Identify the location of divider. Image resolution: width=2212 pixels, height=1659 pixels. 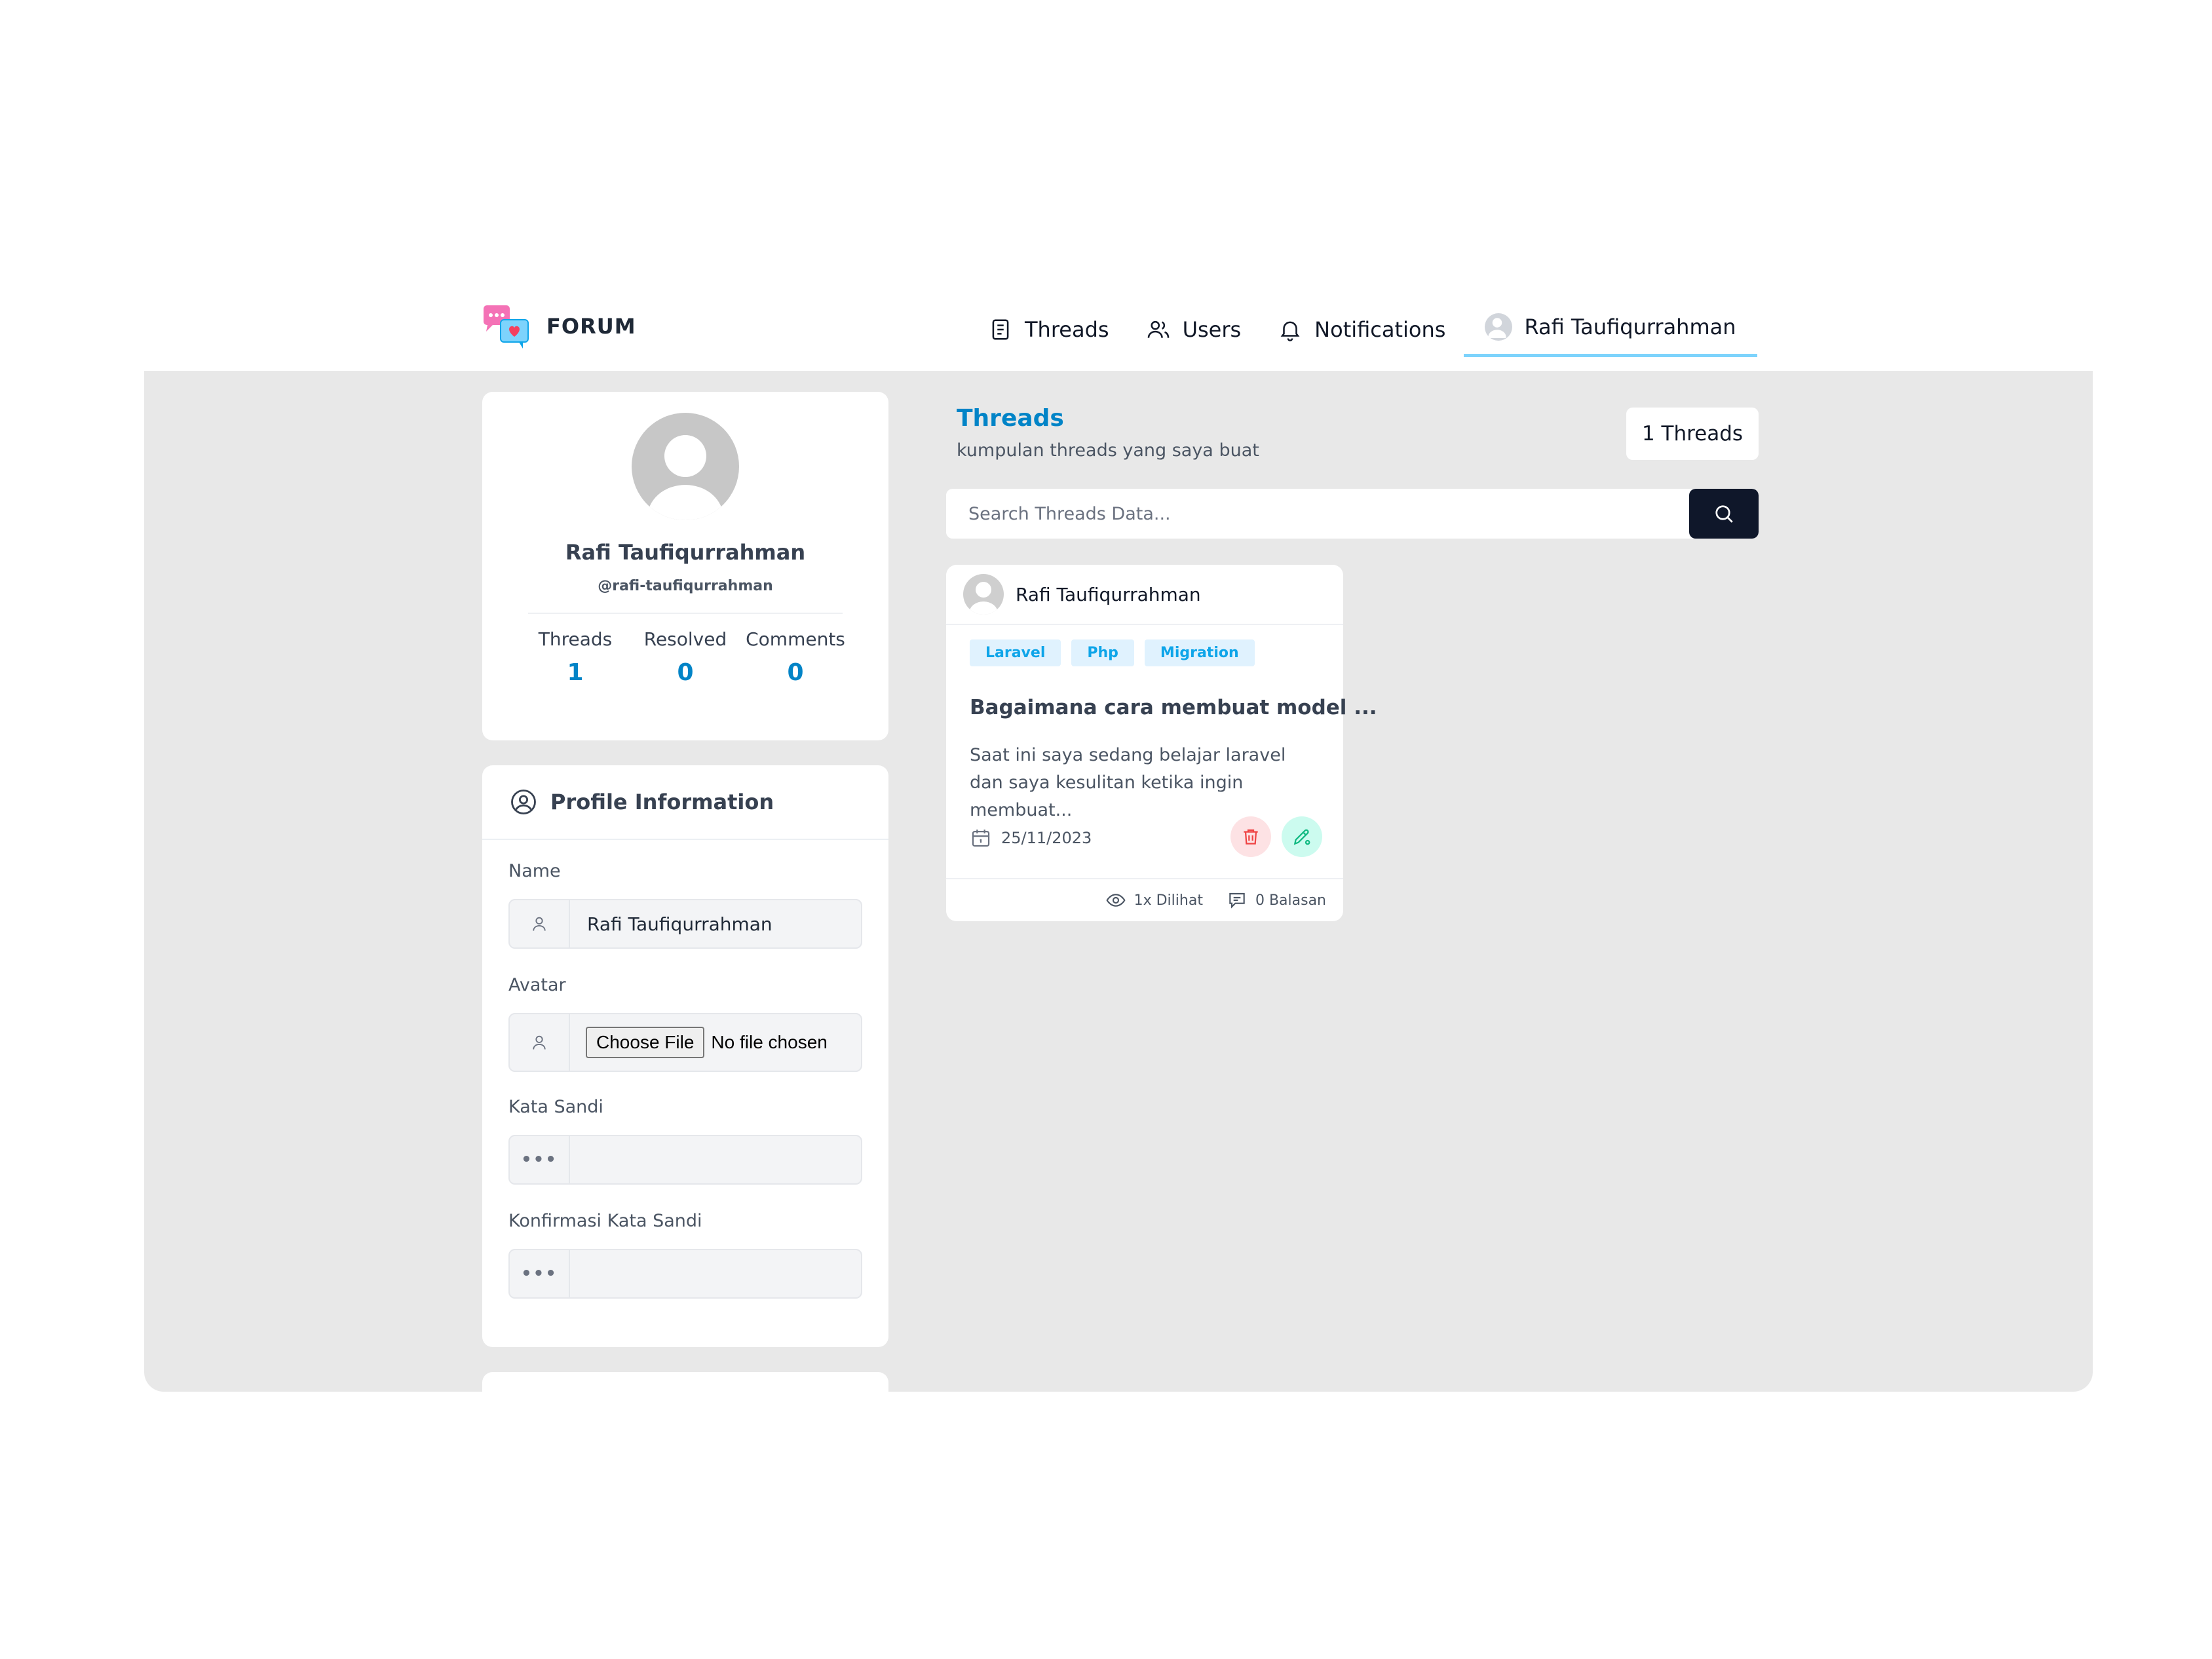
(685, 614).